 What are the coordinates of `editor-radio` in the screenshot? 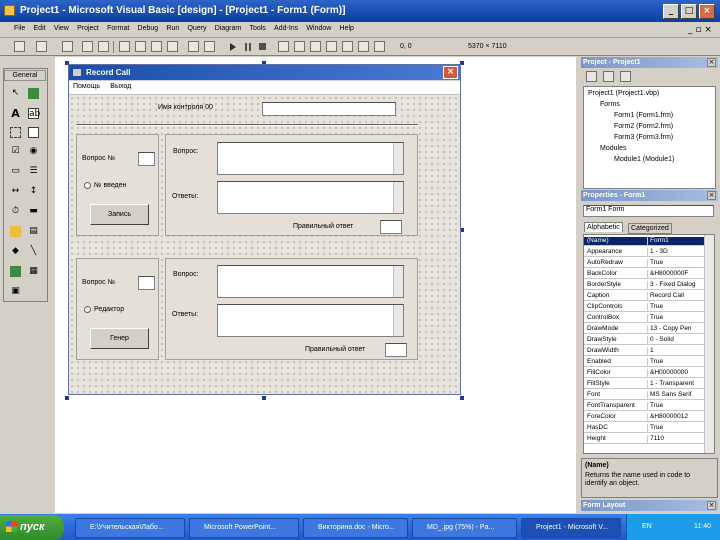 It's located at (87, 309).